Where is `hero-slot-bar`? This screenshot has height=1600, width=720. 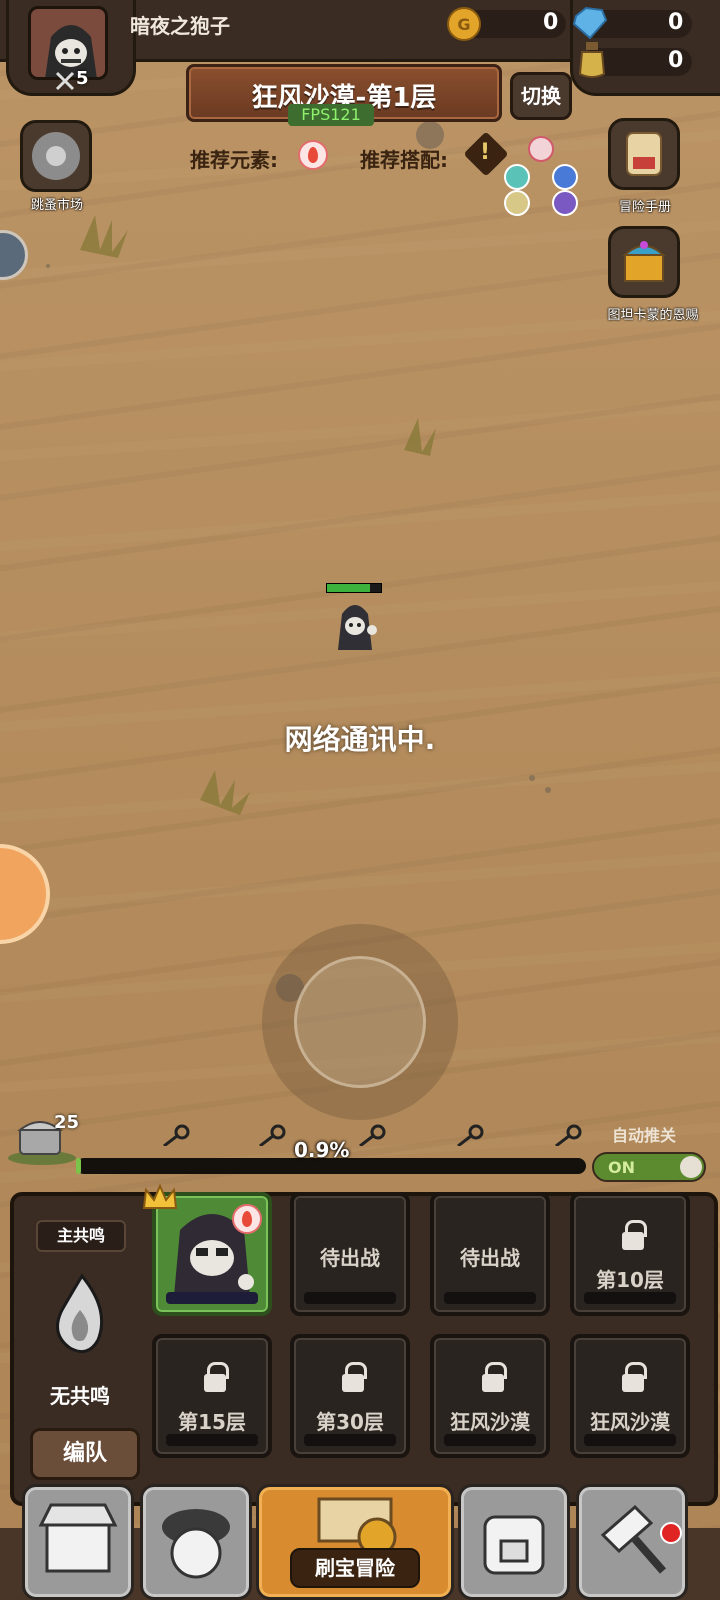 hero-slot-bar is located at coordinates (212, 1298).